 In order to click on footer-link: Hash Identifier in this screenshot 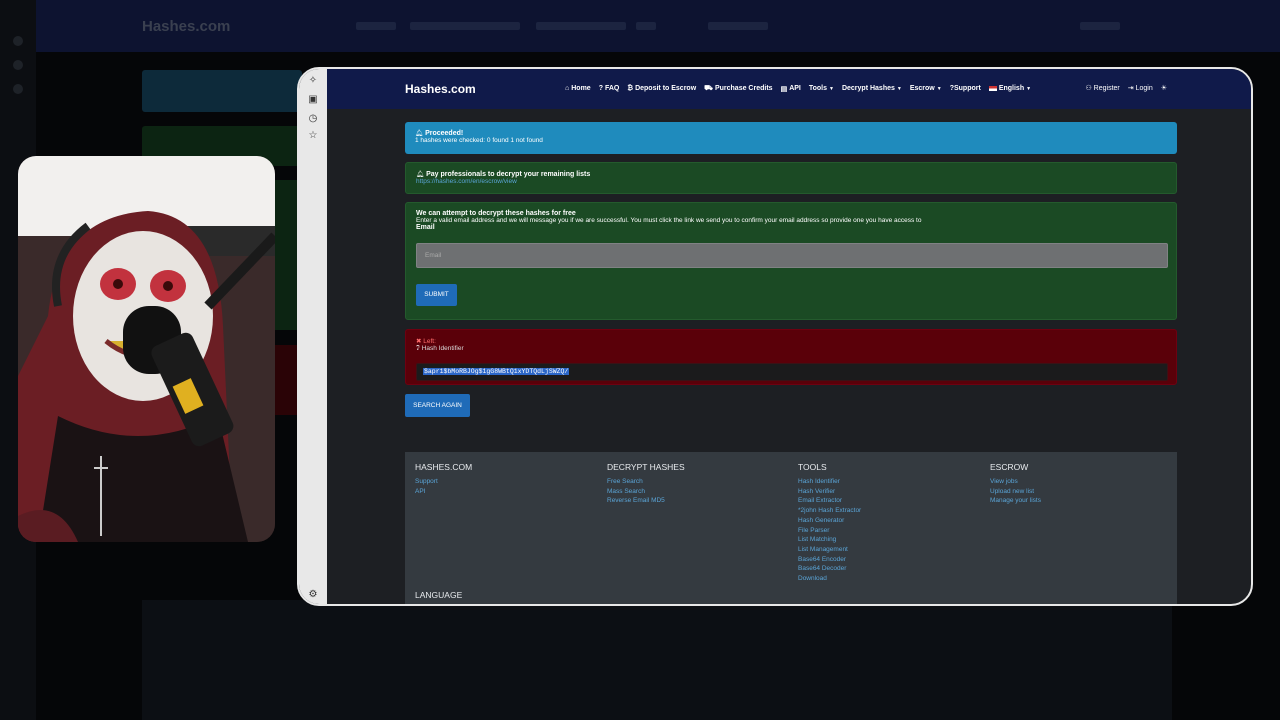, I will do `click(829, 482)`.